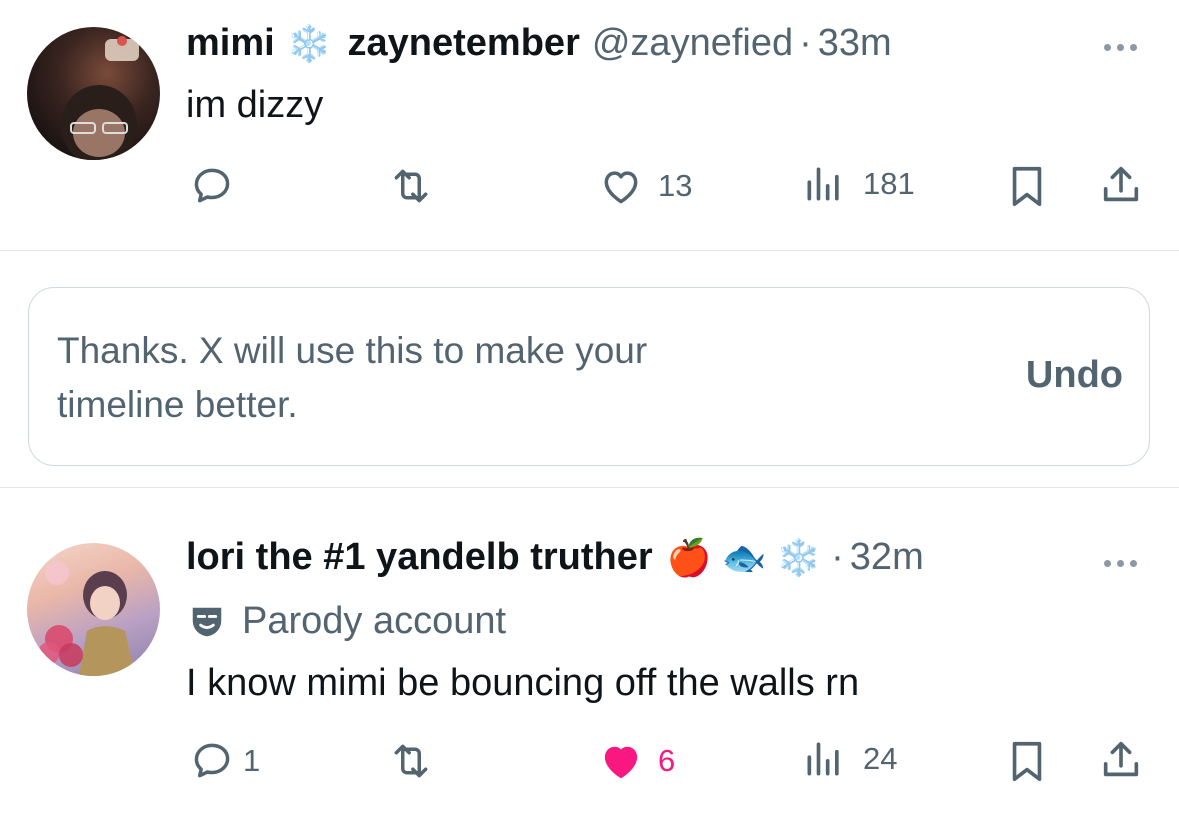  I want to click on fish-emoji: 🐟, so click(744, 557).